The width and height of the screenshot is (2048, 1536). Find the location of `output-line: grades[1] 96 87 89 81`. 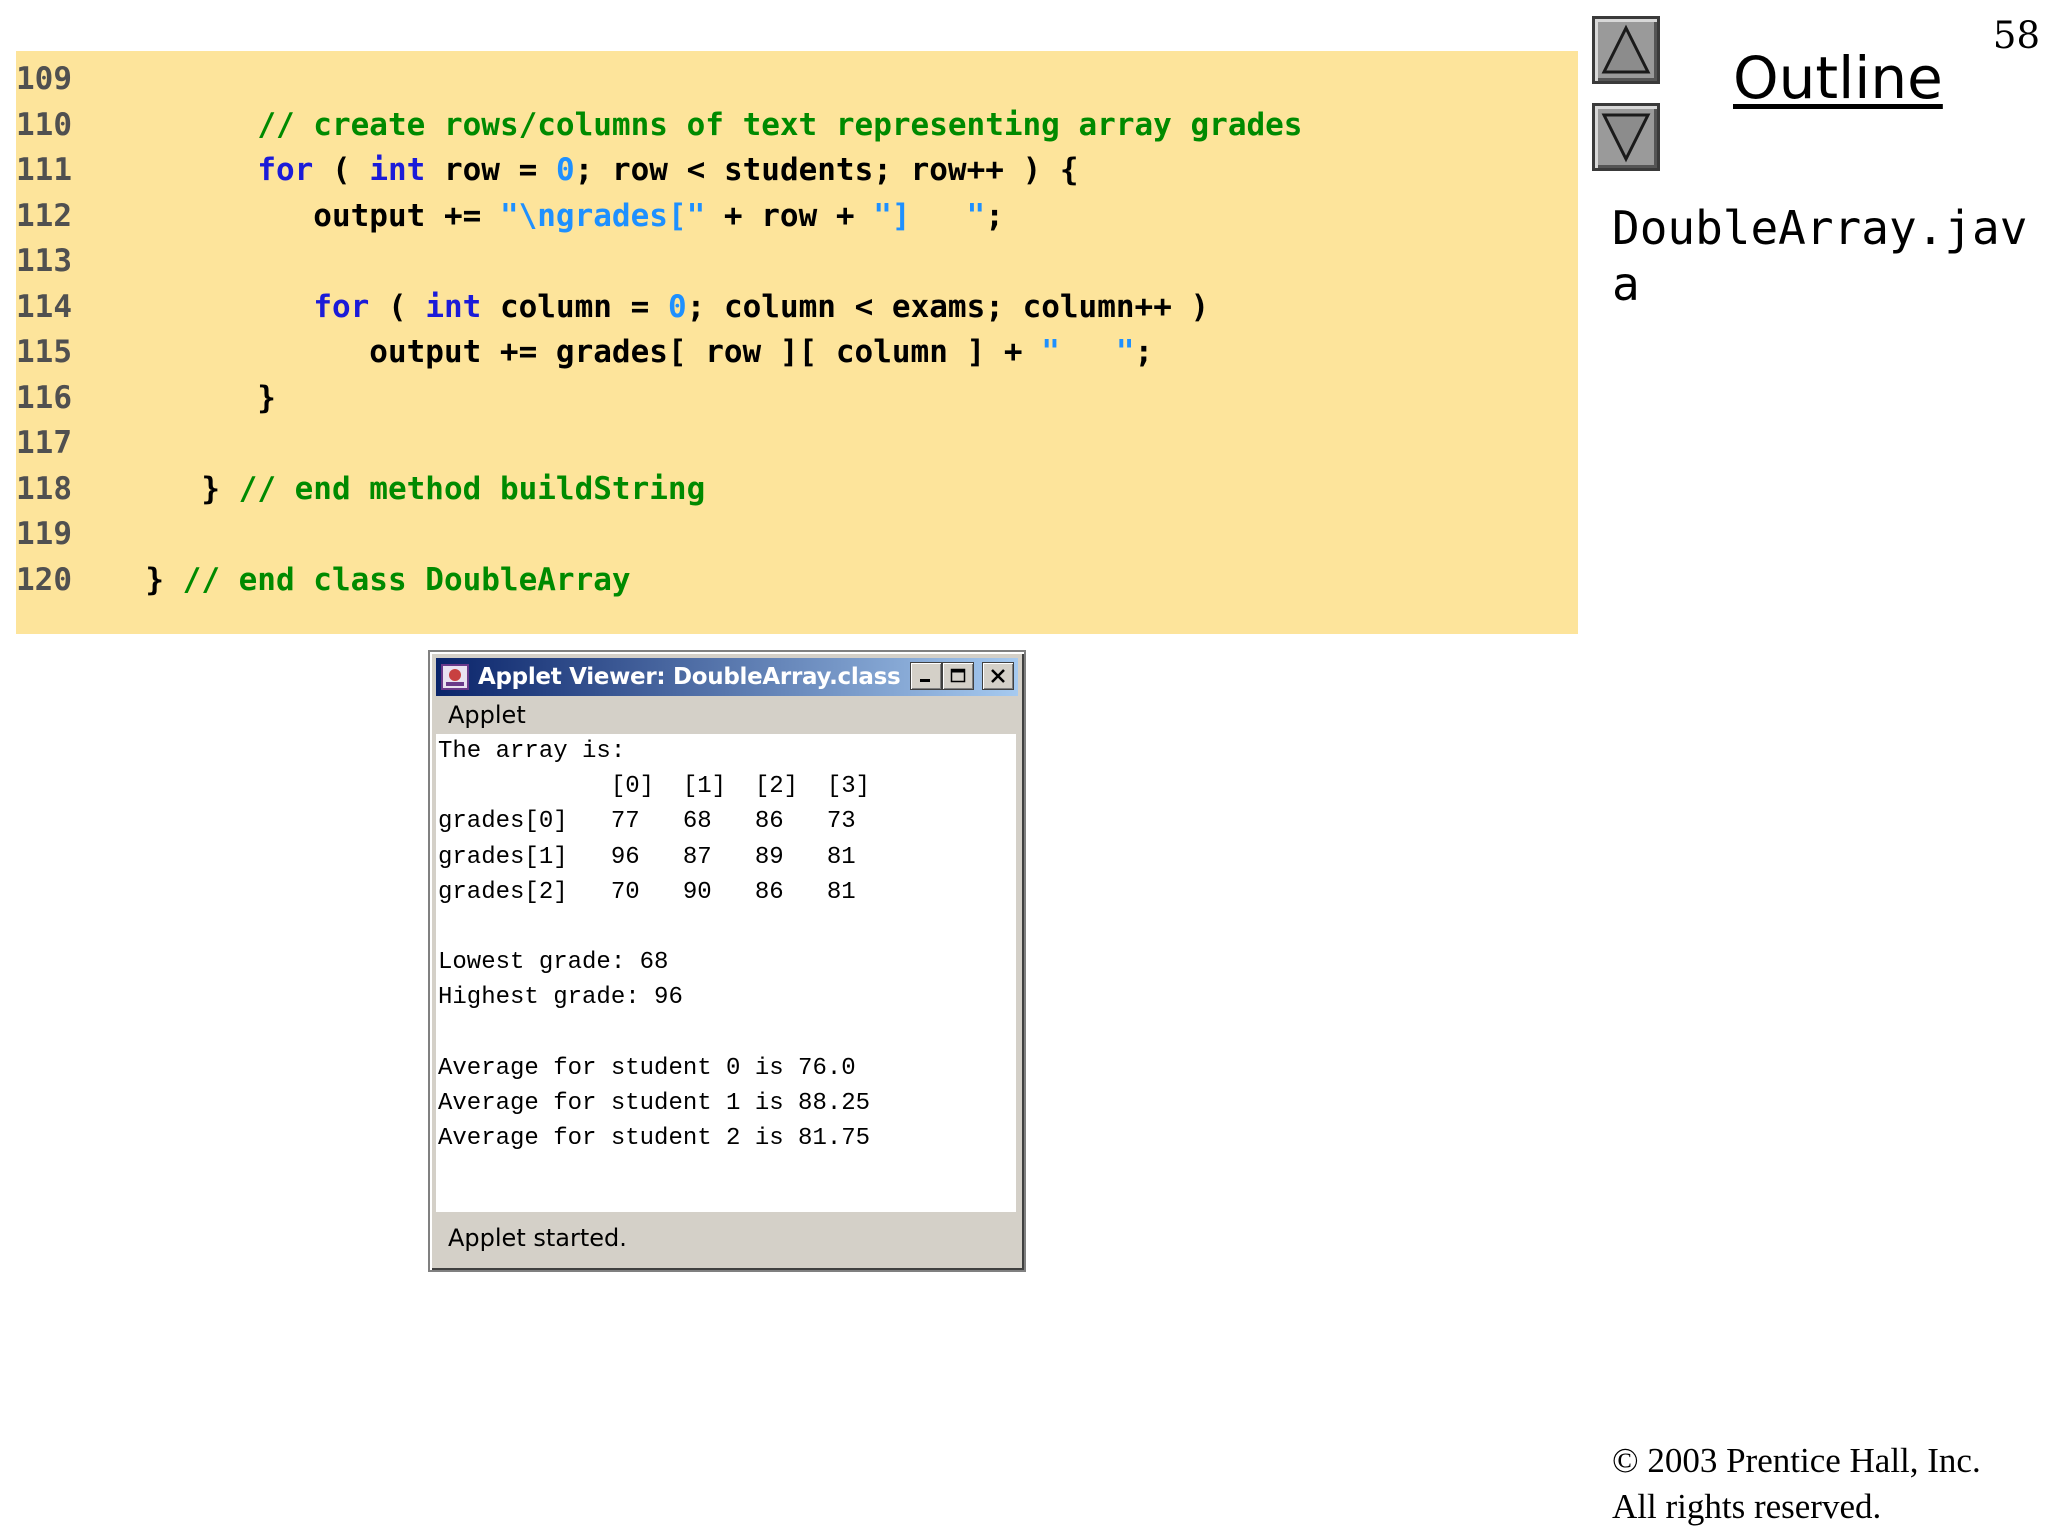

output-line: grades[1] 96 87 89 81 is located at coordinates (647, 857).